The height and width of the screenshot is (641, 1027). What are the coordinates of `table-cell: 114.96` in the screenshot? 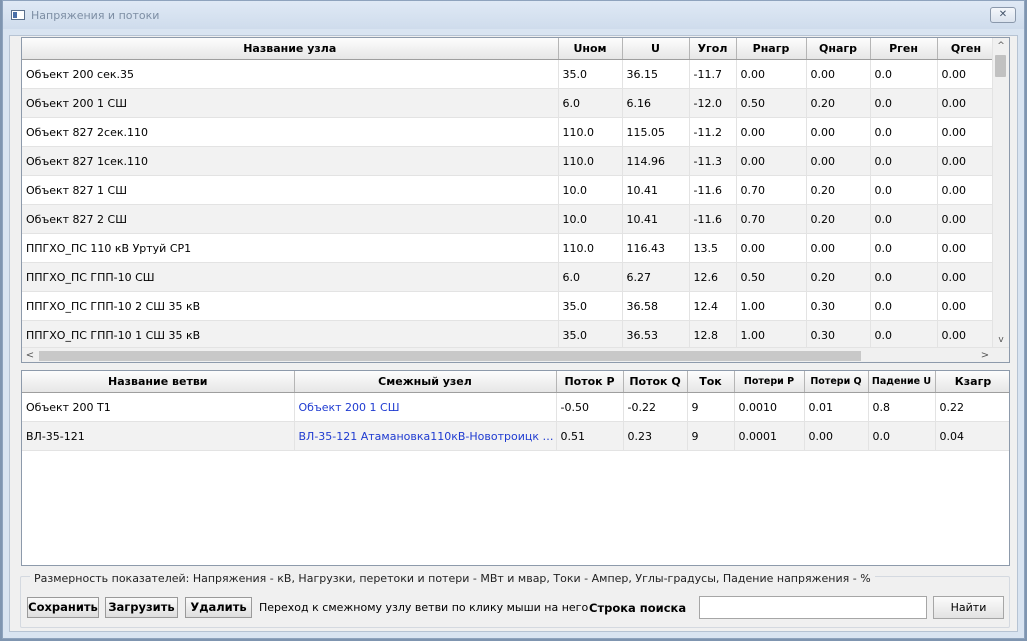 It's located at (656, 161).